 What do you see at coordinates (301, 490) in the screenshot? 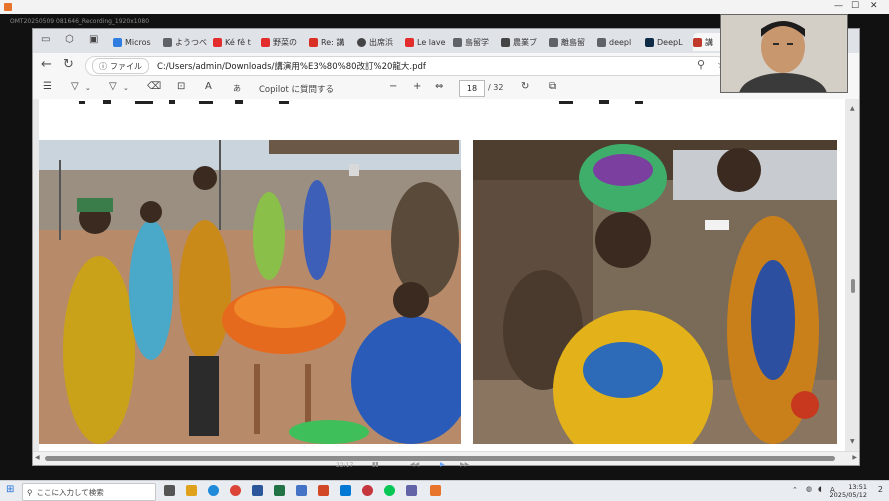
I see `outlook-icon` at bounding box center [301, 490].